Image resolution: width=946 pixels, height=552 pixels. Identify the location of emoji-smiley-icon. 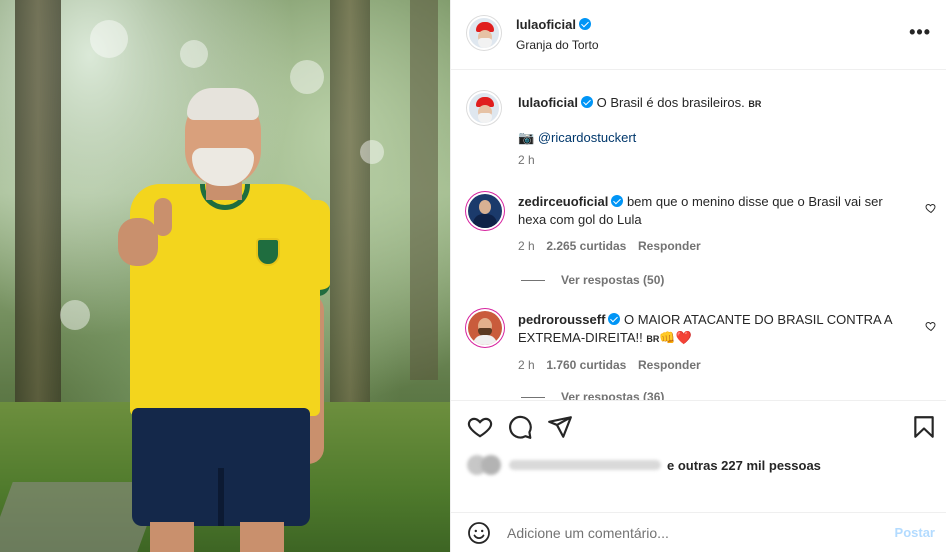
(479, 533).